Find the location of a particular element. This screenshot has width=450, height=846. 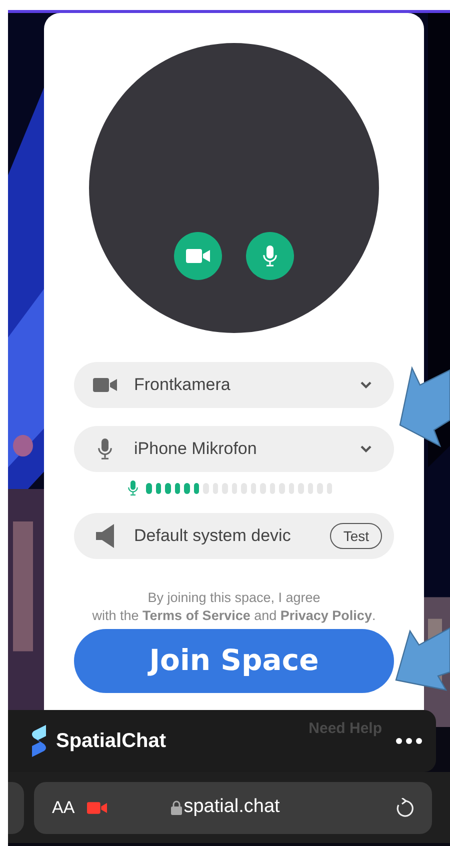

pointer-arrow is located at coordinates (422, 658).